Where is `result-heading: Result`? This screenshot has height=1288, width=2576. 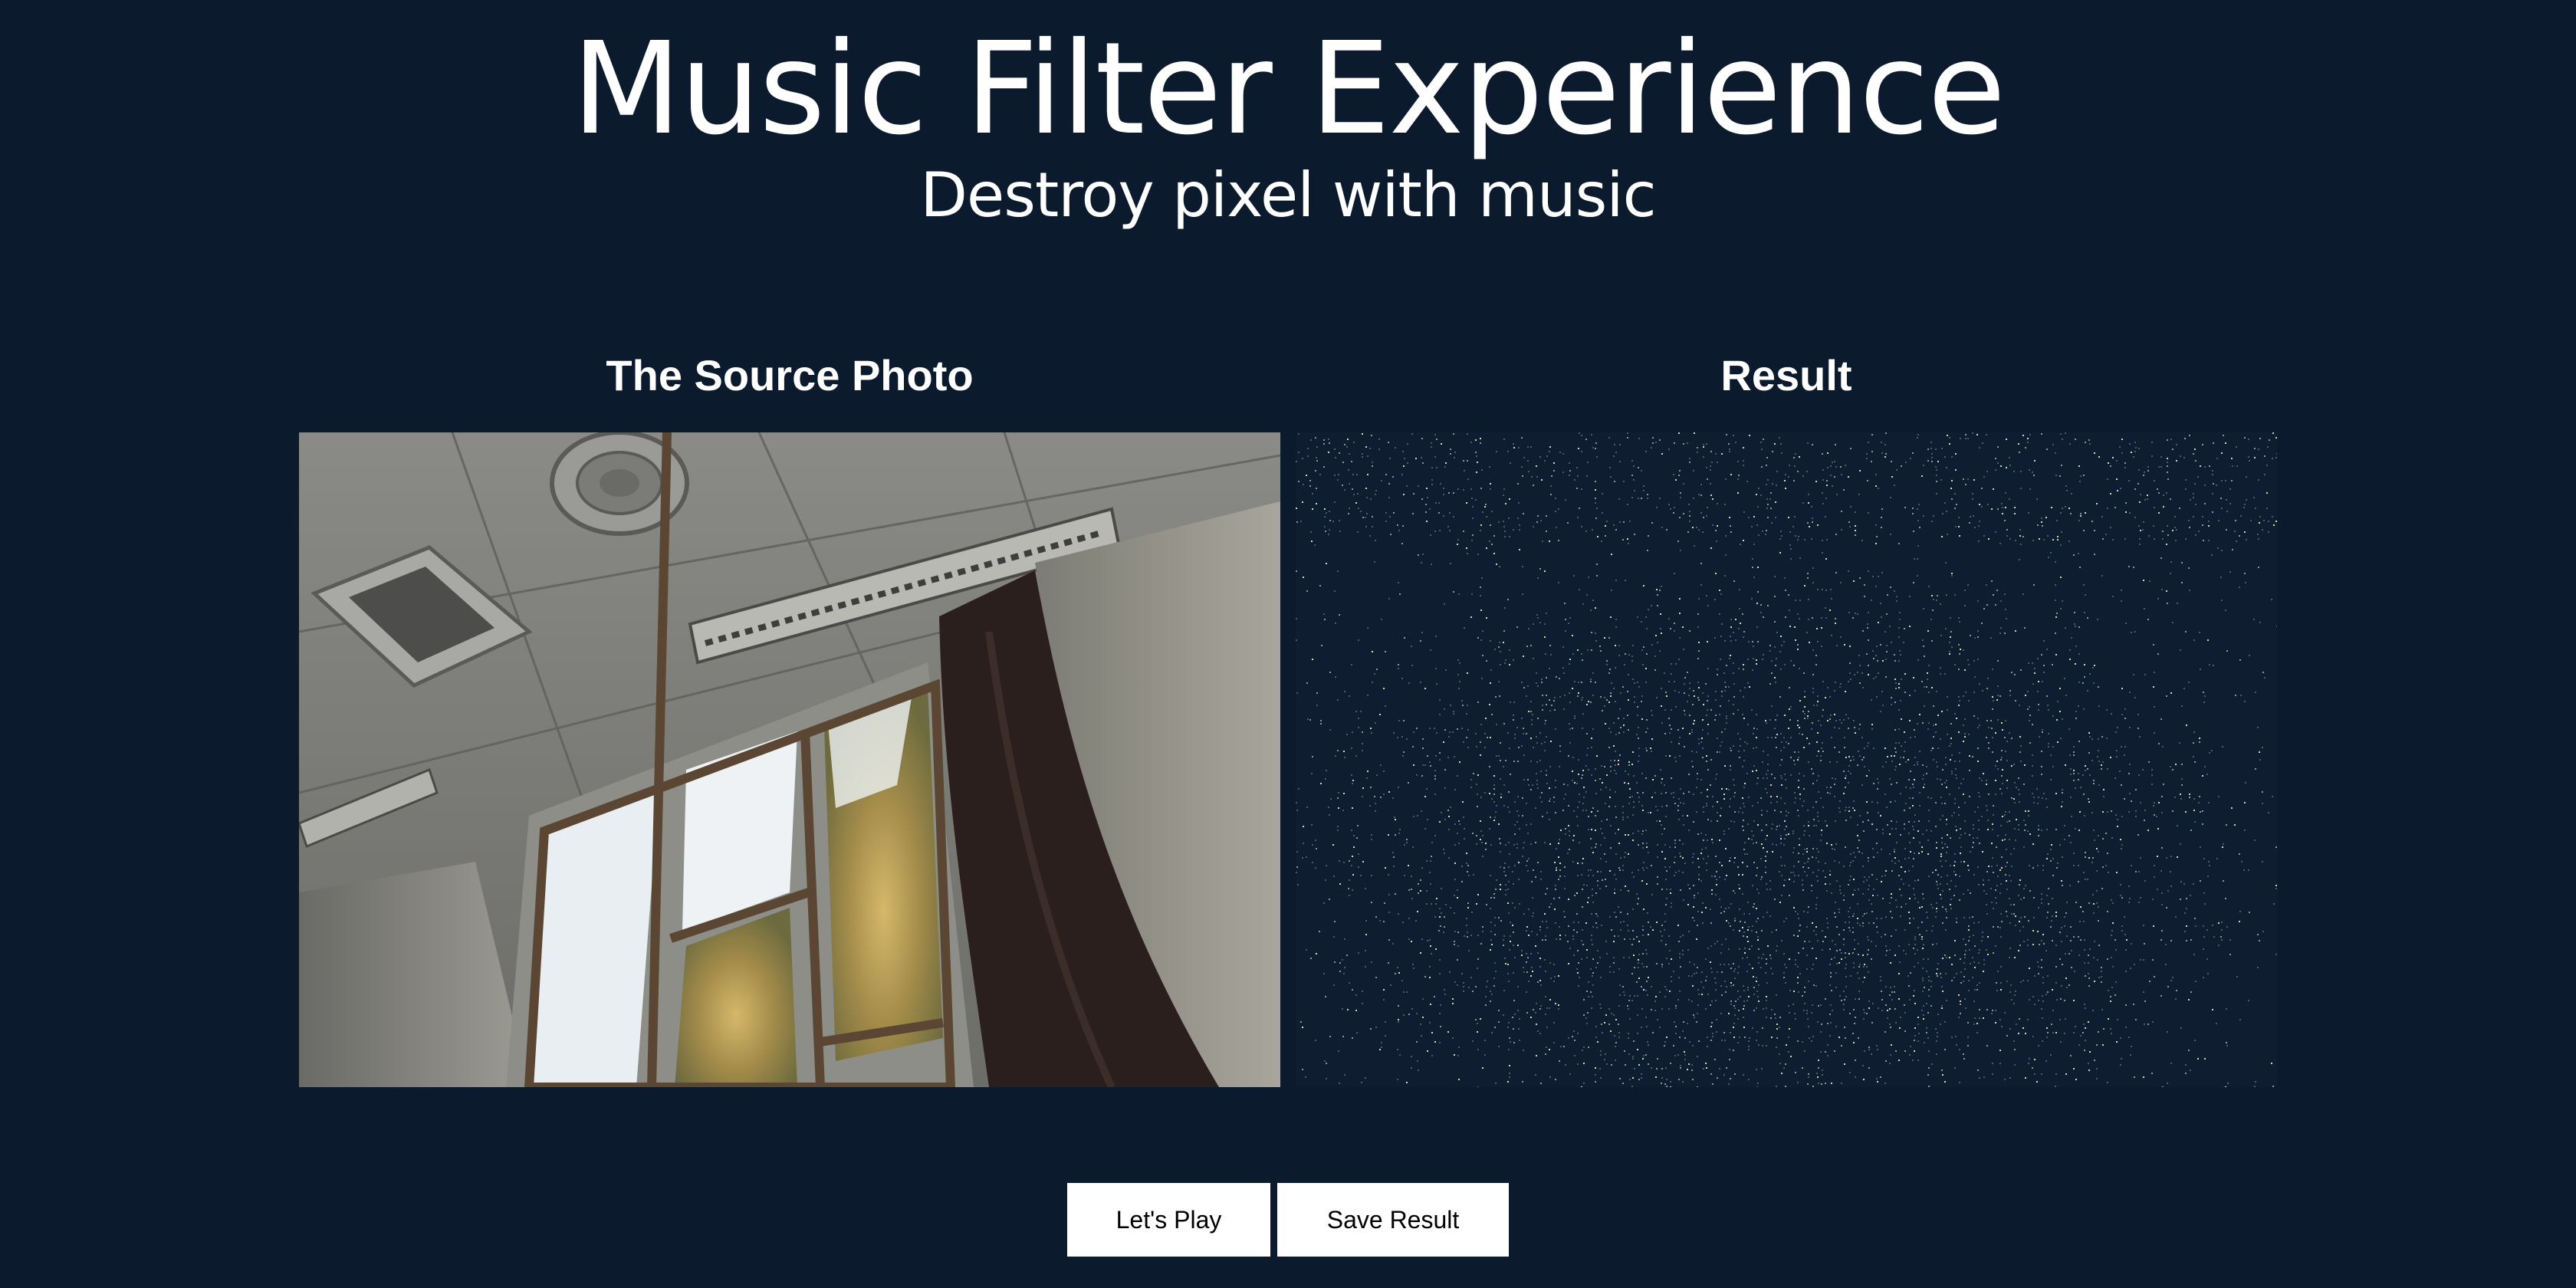
result-heading: Result is located at coordinates (1786, 375).